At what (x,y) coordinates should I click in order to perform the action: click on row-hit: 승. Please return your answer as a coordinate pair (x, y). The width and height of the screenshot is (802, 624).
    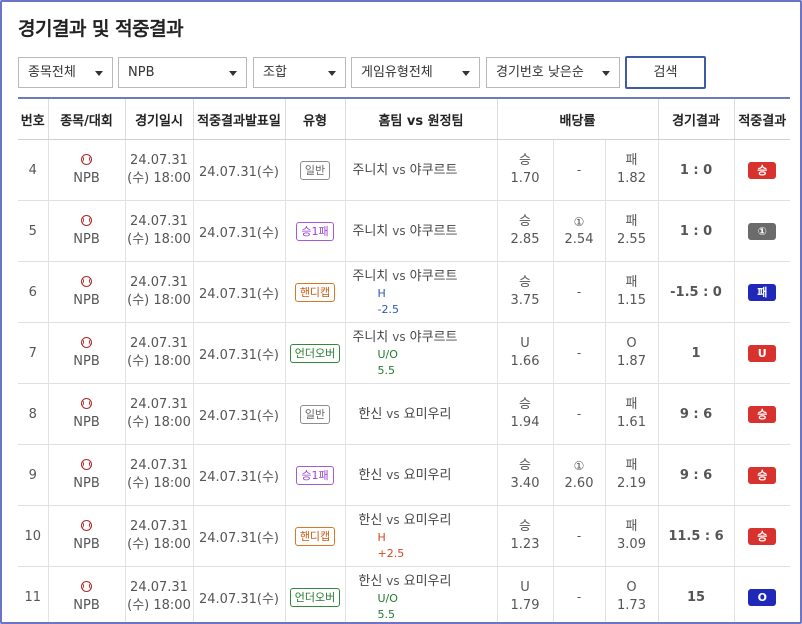
    Looking at the image, I should click on (761, 170).